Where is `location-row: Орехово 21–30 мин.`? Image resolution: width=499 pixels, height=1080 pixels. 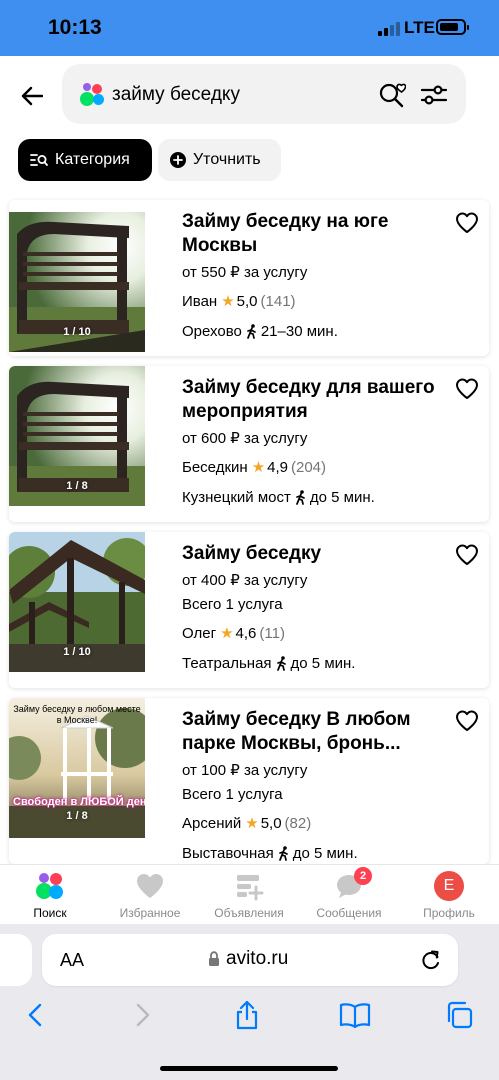
location-row: Орехово 21–30 мин. is located at coordinates (312, 331).